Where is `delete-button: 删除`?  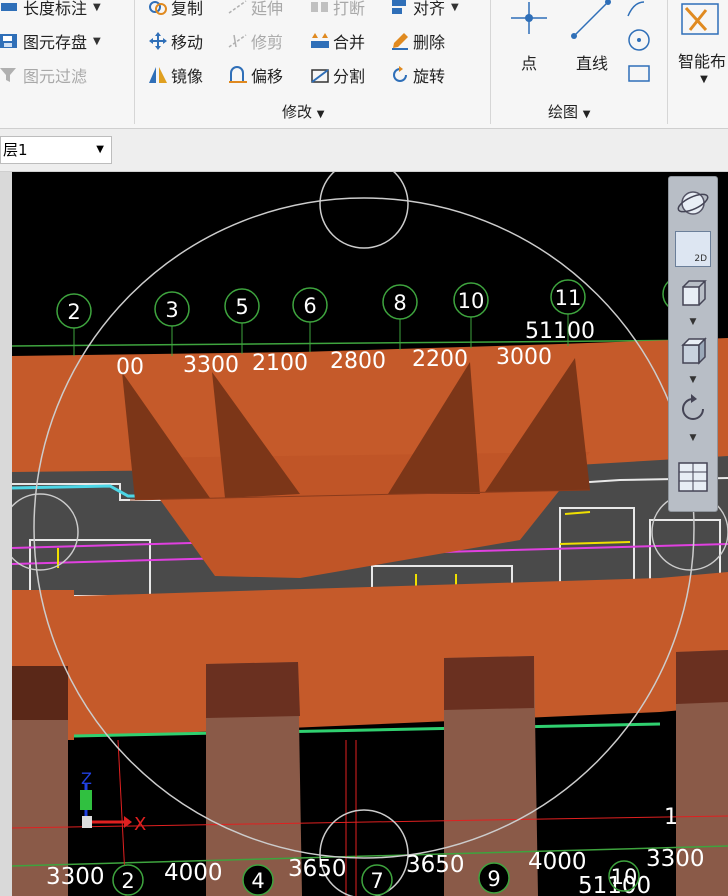 delete-button: 删除 is located at coordinates (417, 41).